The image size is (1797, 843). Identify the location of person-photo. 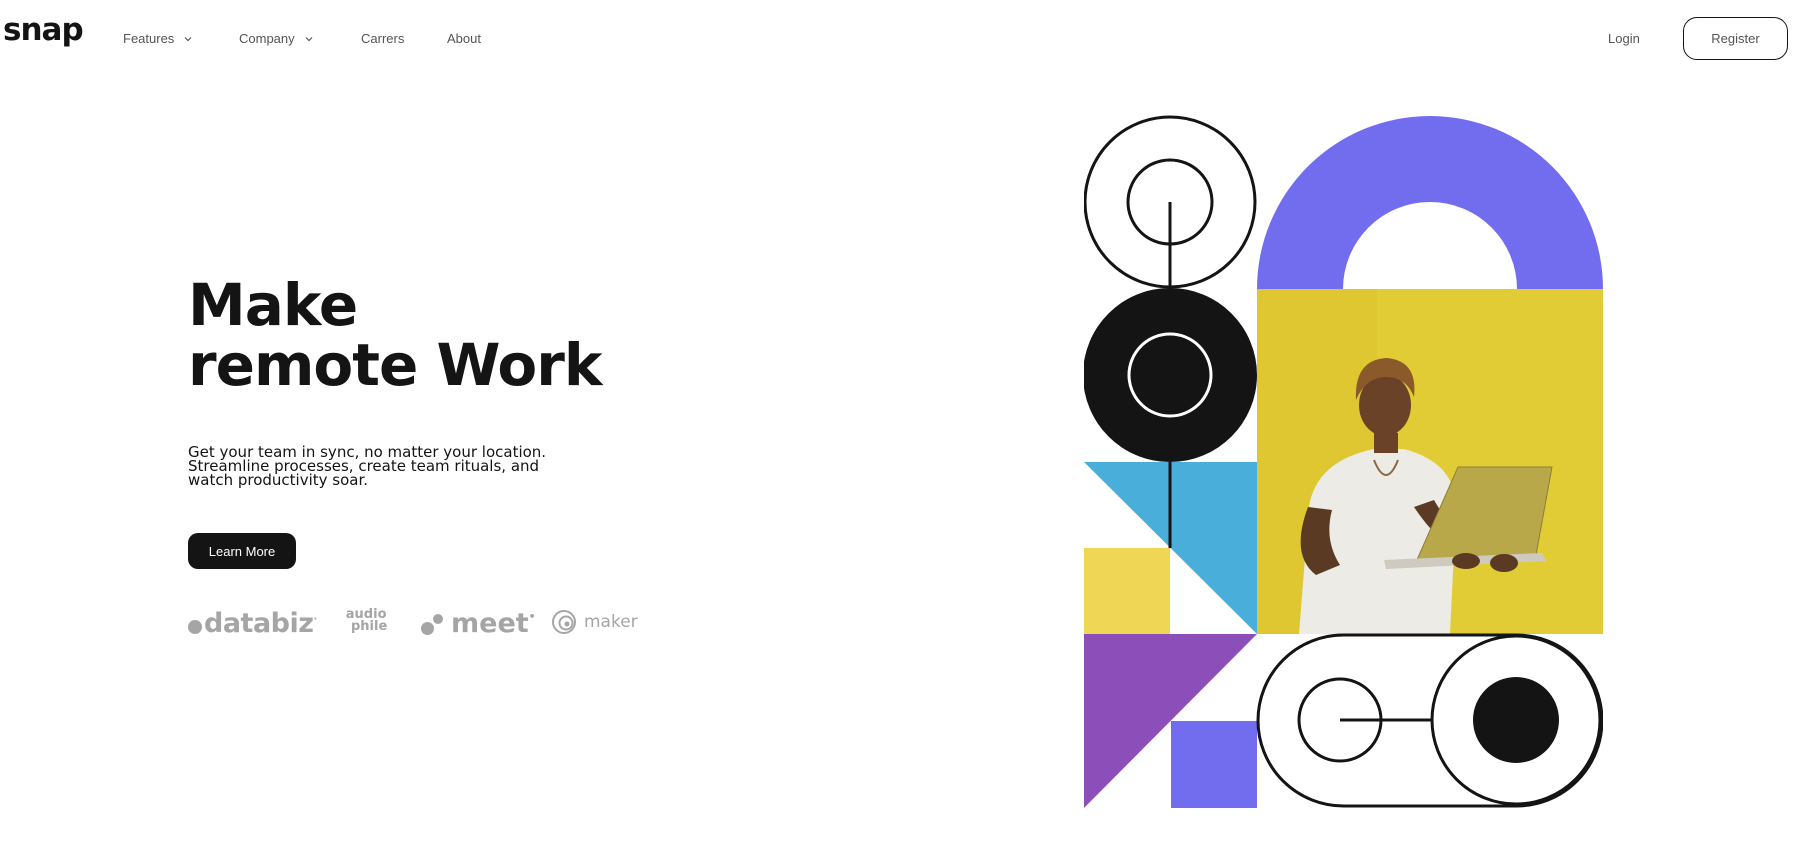
(1430, 461).